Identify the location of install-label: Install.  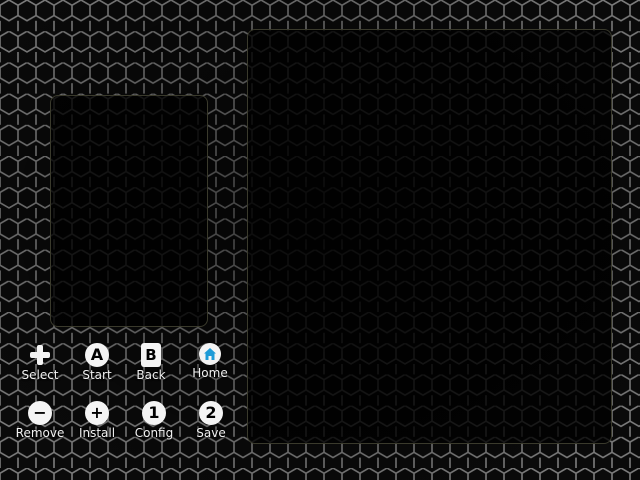
(97, 433).